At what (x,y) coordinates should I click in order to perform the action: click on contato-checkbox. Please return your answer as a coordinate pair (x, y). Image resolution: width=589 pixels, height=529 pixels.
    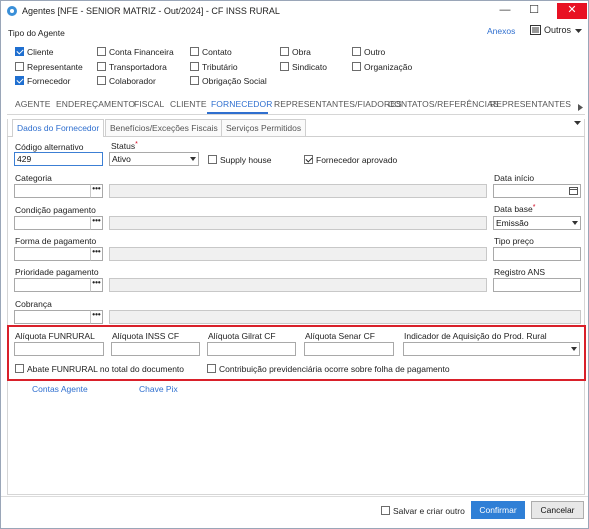
    Looking at the image, I should click on (194, 51).